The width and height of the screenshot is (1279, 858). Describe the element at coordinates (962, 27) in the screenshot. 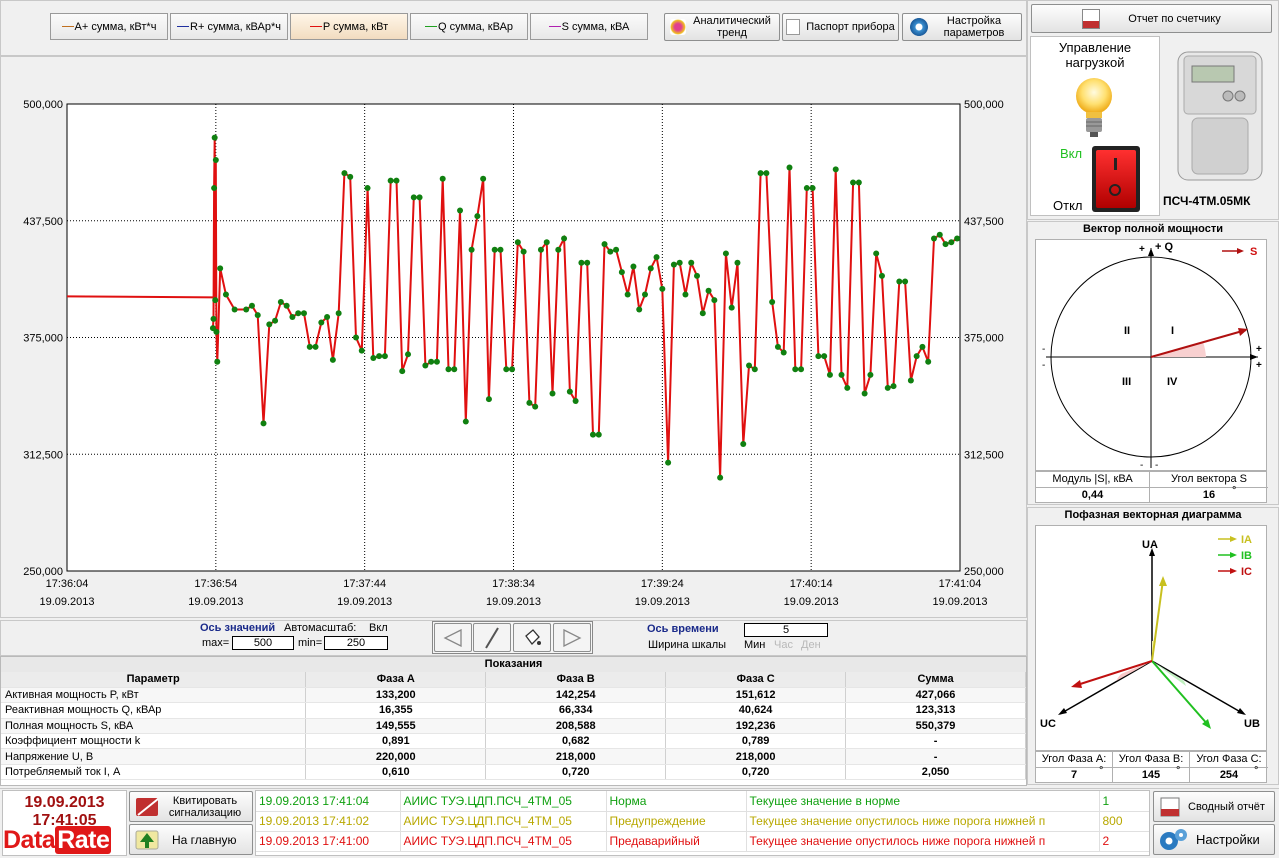

I see `settings-params-button: Настройка параметров` at that location.